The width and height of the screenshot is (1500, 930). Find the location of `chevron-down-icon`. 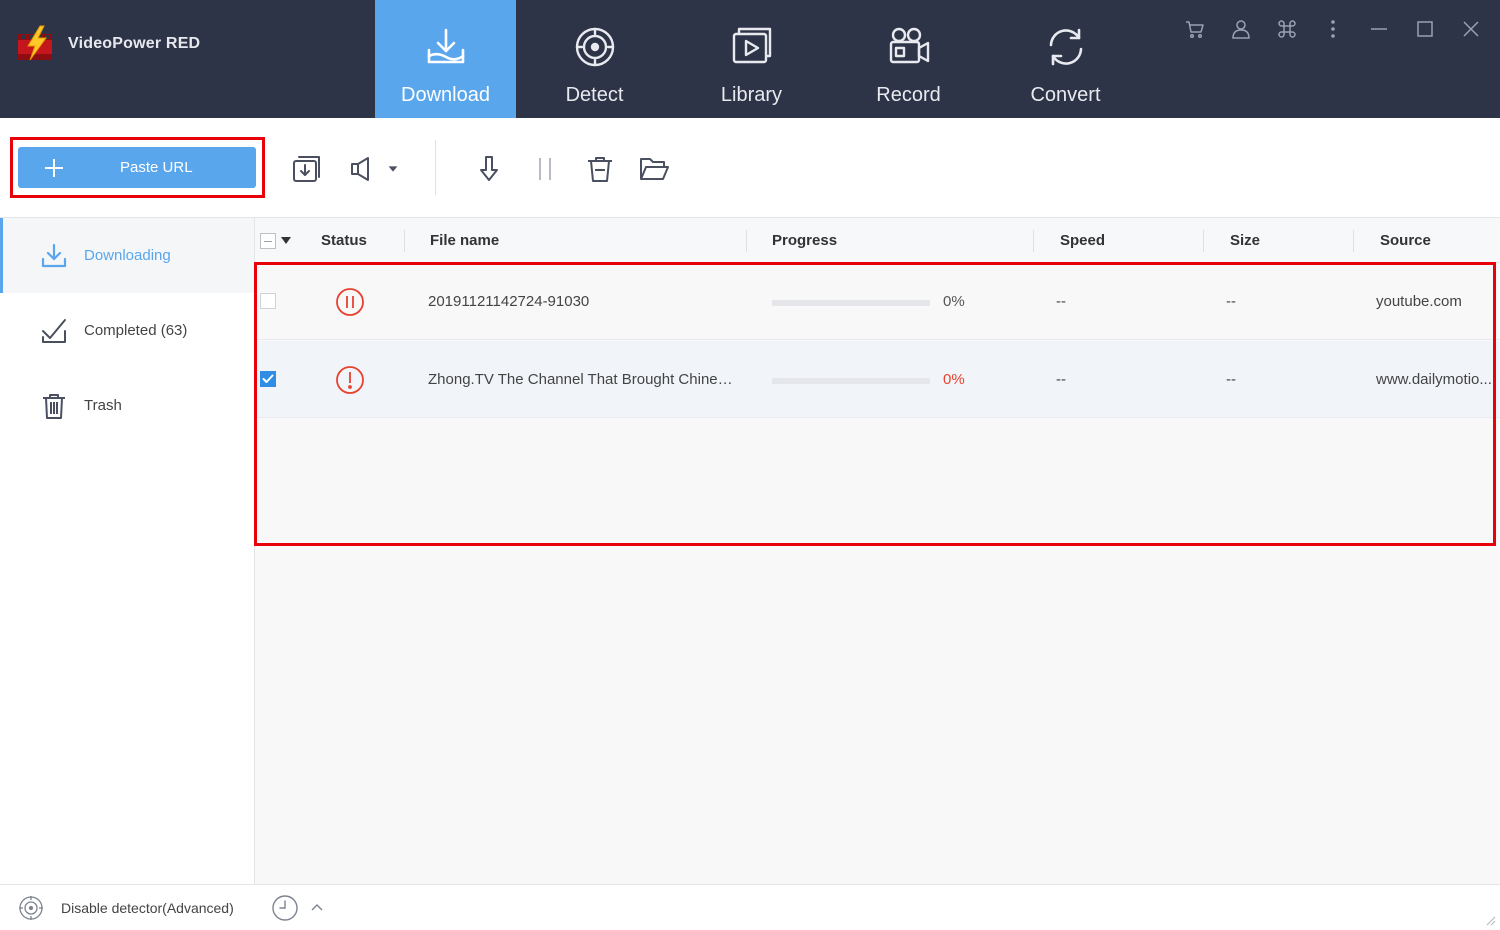

chevron-down-icon is located at coordinates (393, 169).